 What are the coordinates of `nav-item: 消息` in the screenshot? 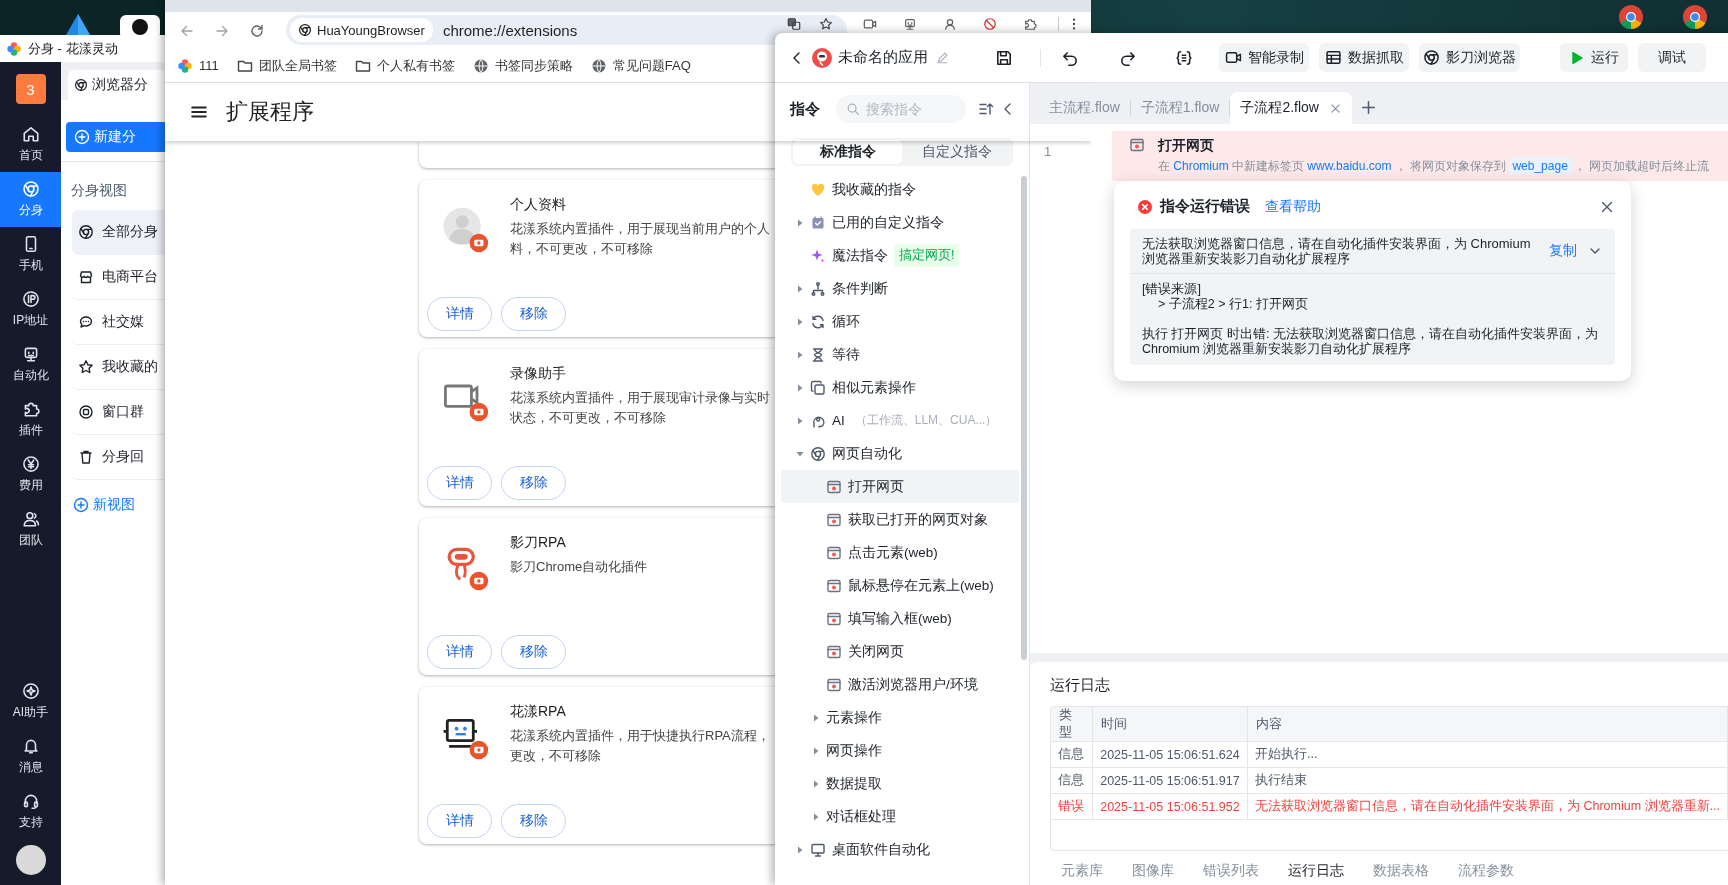 It's located at (30, 756).